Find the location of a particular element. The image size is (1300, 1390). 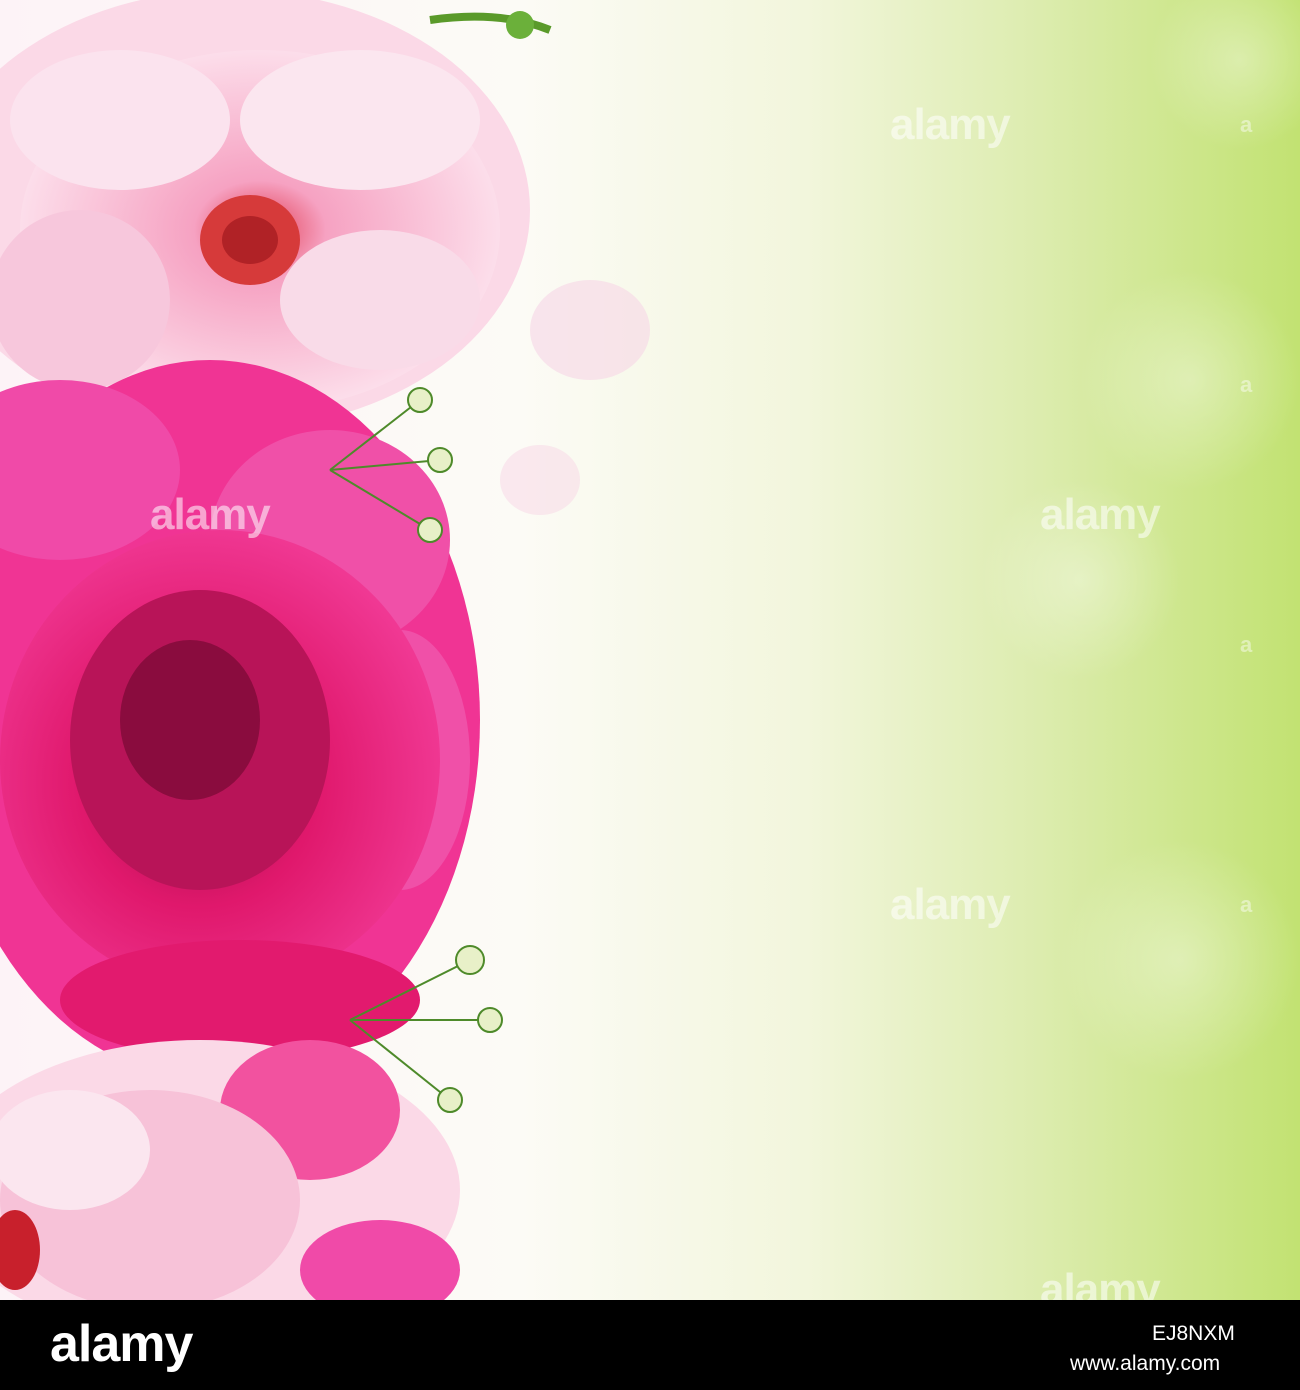

footer-bar: alamy EJ8NXM www.alamy.com is located at coordinates (650, 1345).